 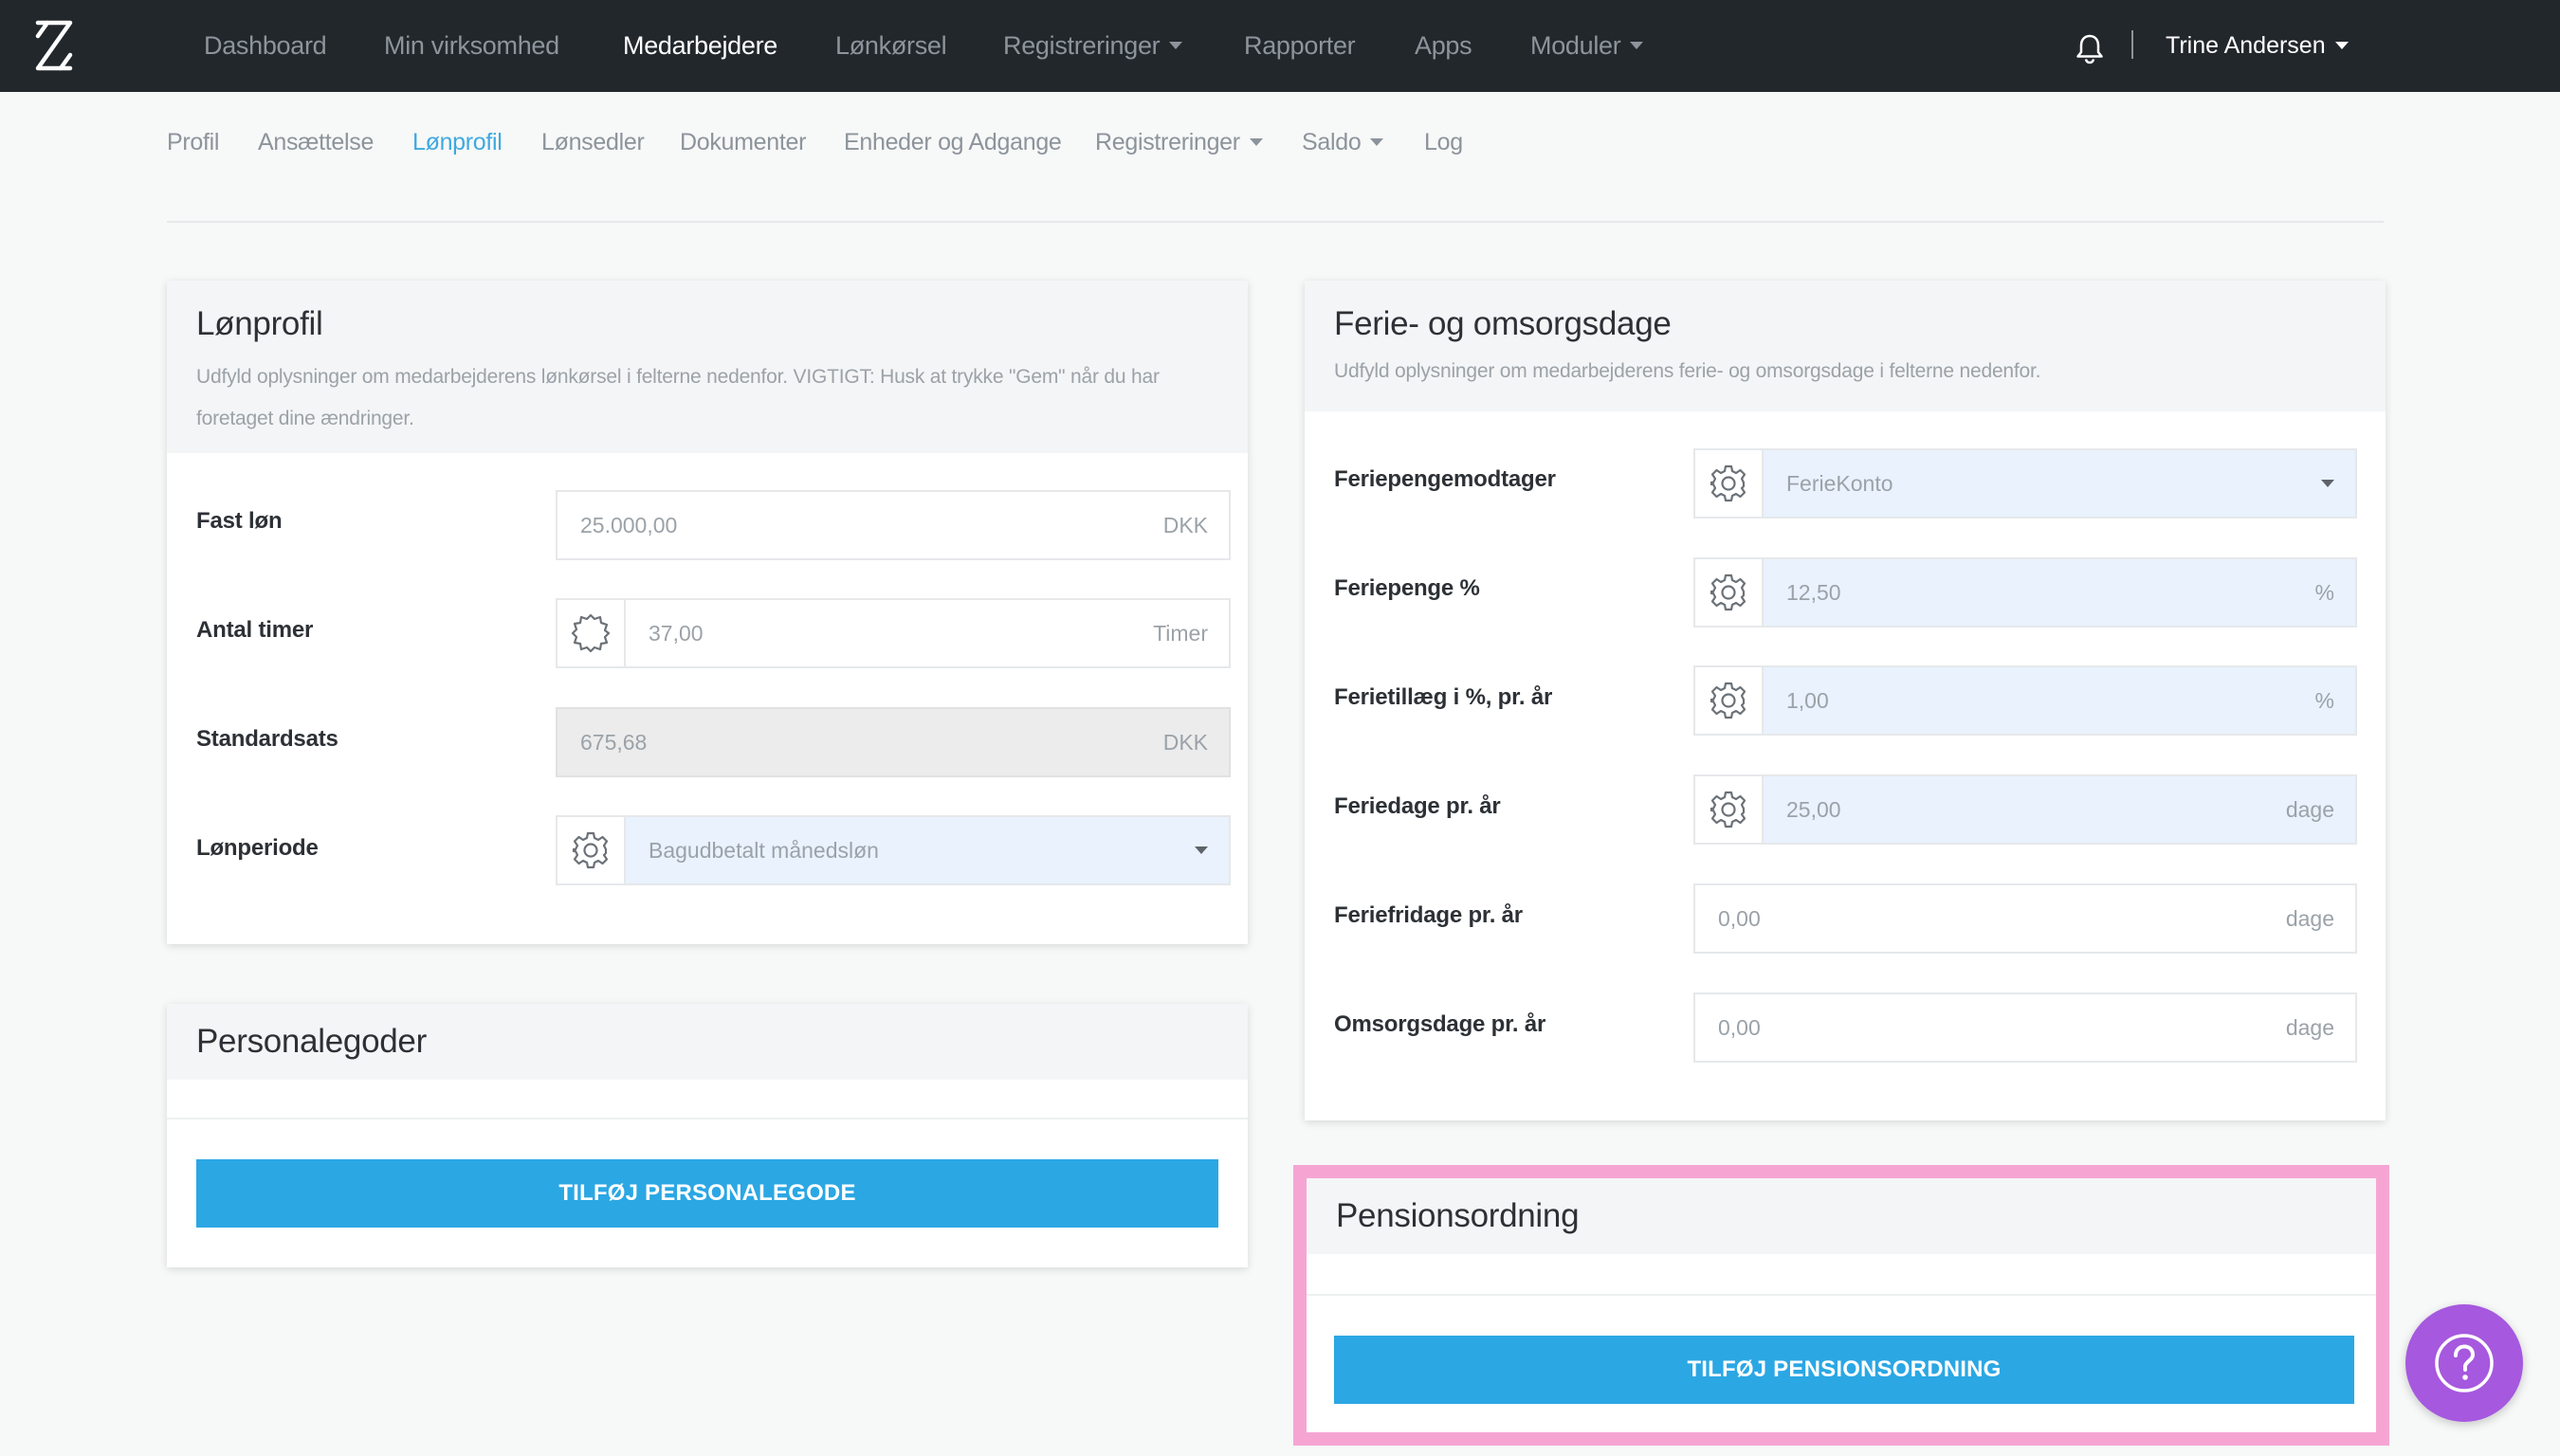 What do you see at coordinates (1841, 1305) in the screenshot?
I see `highlight-frame` at bounding box center [1841, 1305].